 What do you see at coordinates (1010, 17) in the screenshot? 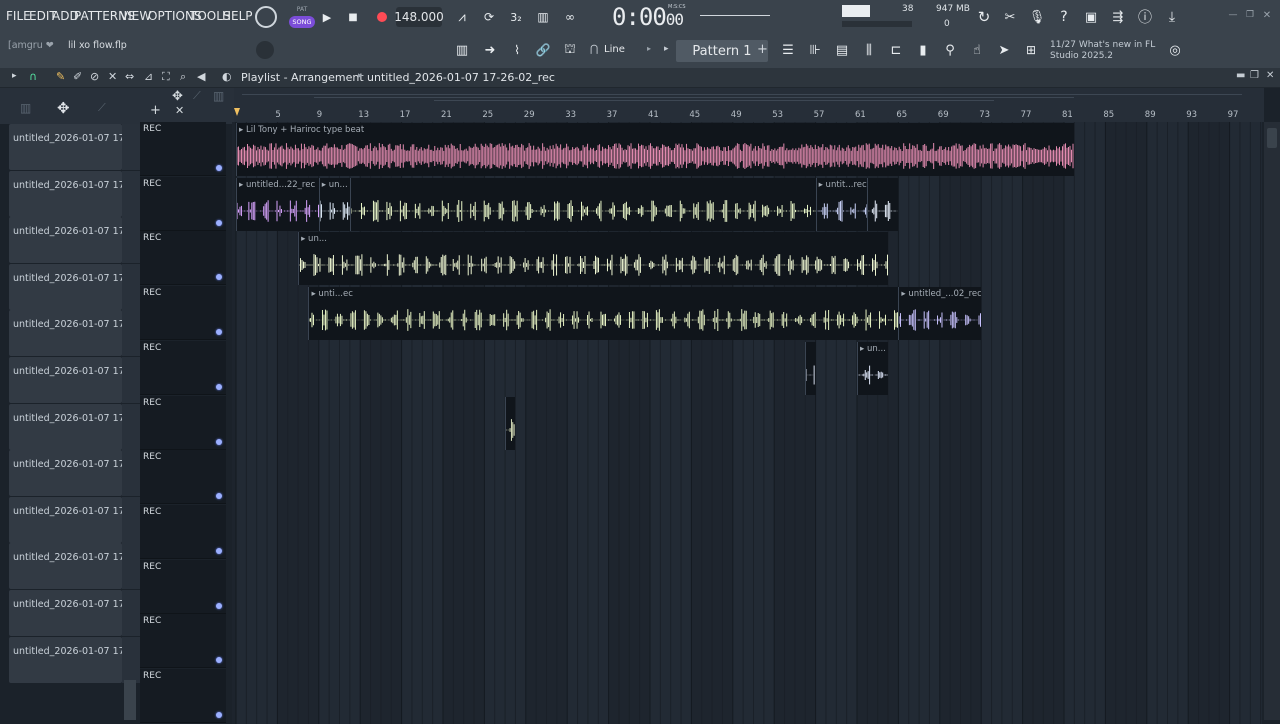
I see `cut-button: ✂` at bounding box center [1010, 17].